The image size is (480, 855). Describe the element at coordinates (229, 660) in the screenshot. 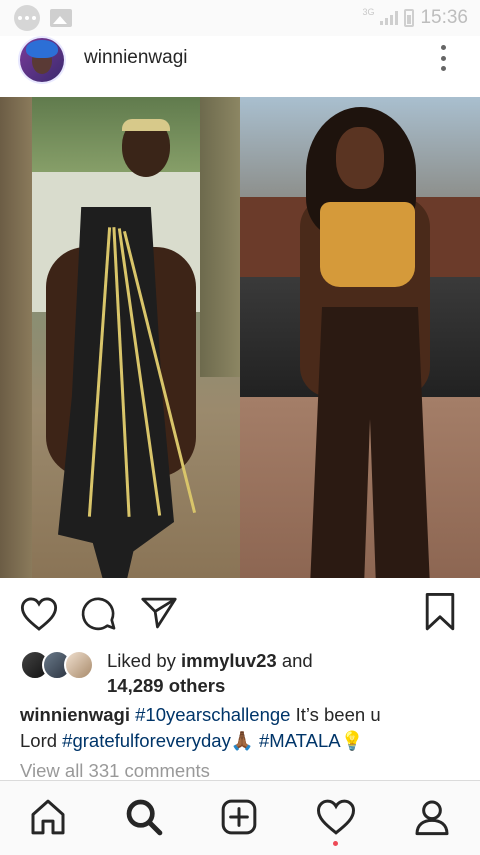

I see `liked-by-user: immyluv23` at that location.